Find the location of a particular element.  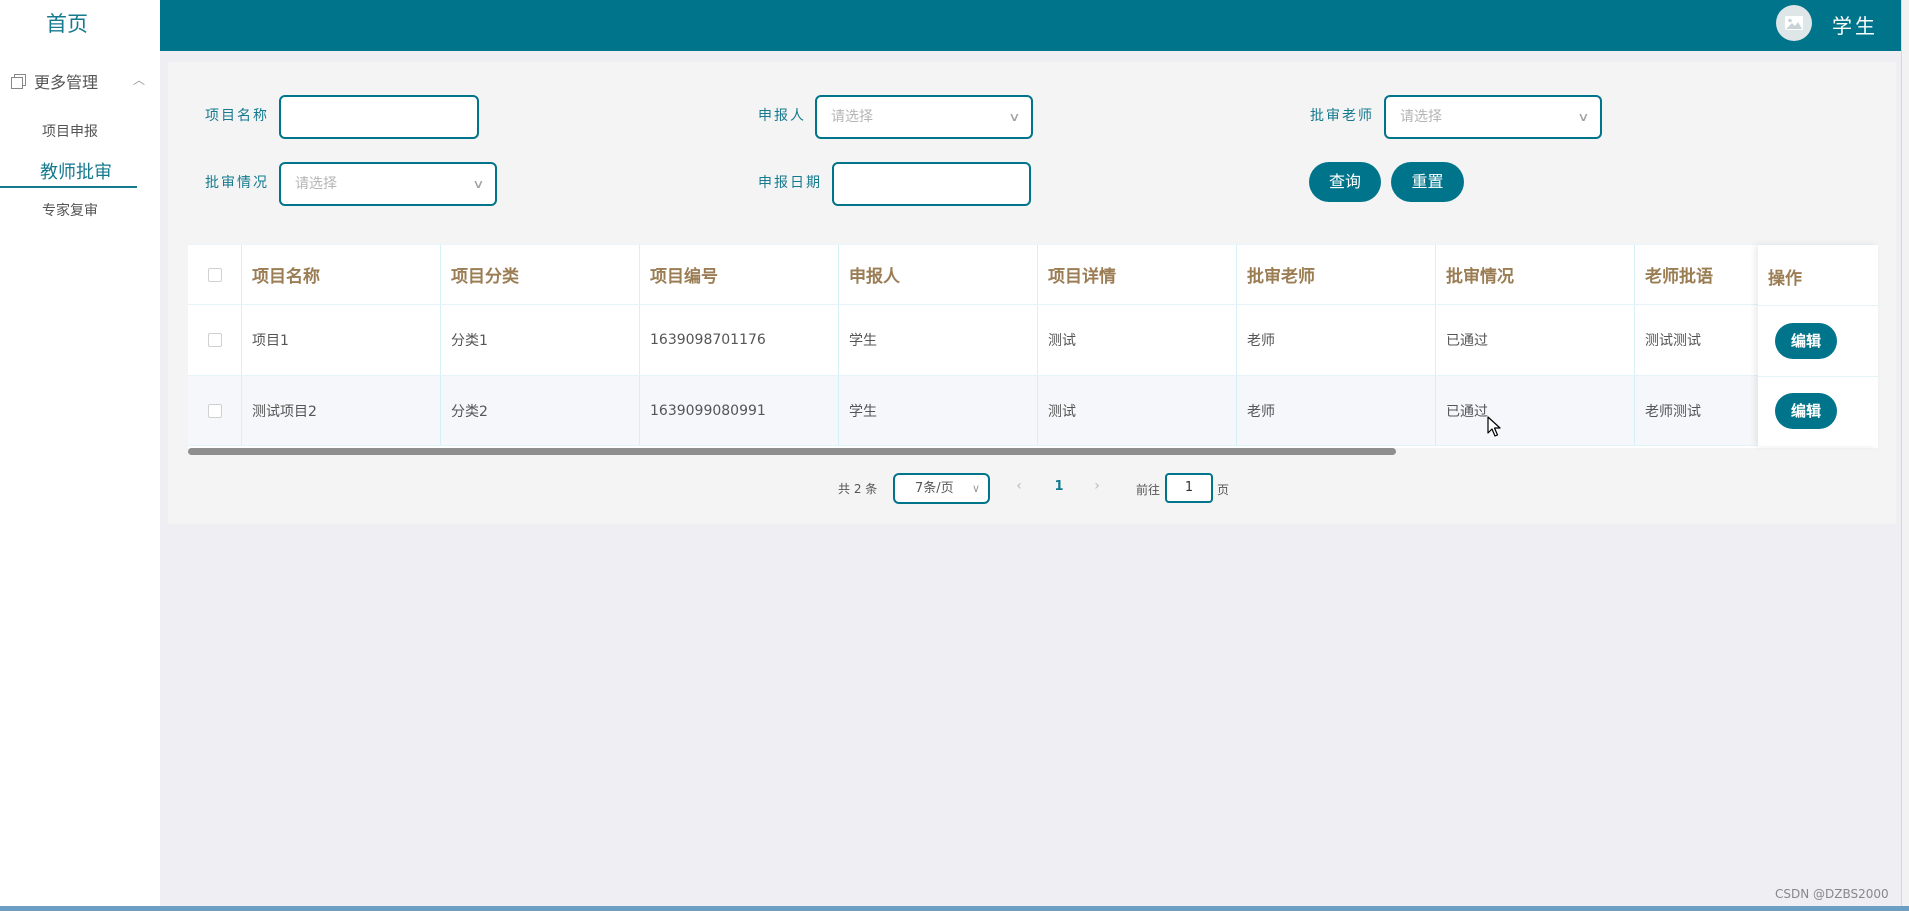

avatar is located at coordinates (1794, 23).